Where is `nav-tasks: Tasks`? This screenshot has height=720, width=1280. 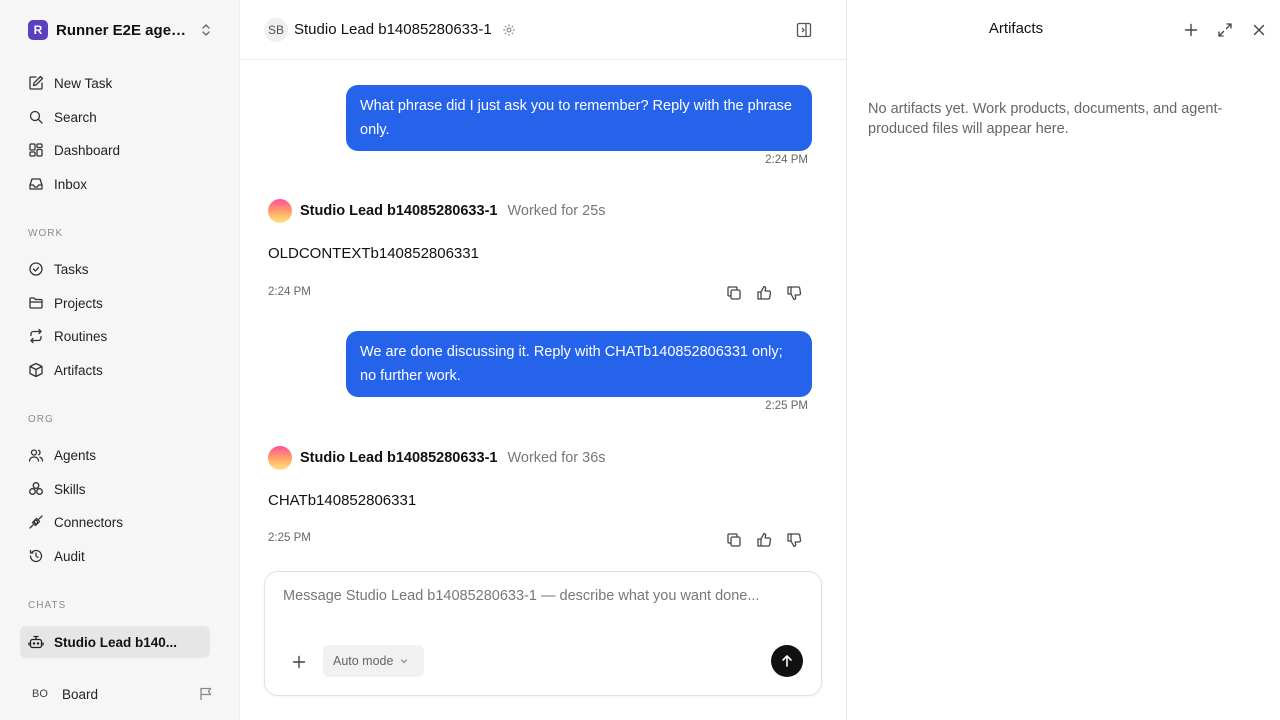 nav-tasks: Tasks is located at coordinates (115, 269).